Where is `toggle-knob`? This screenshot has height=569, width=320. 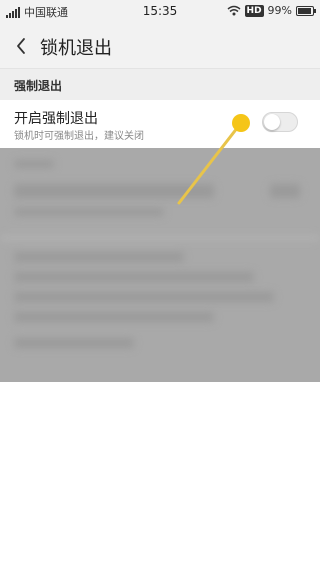
toggle-knob is located at coordinates (272, 122).